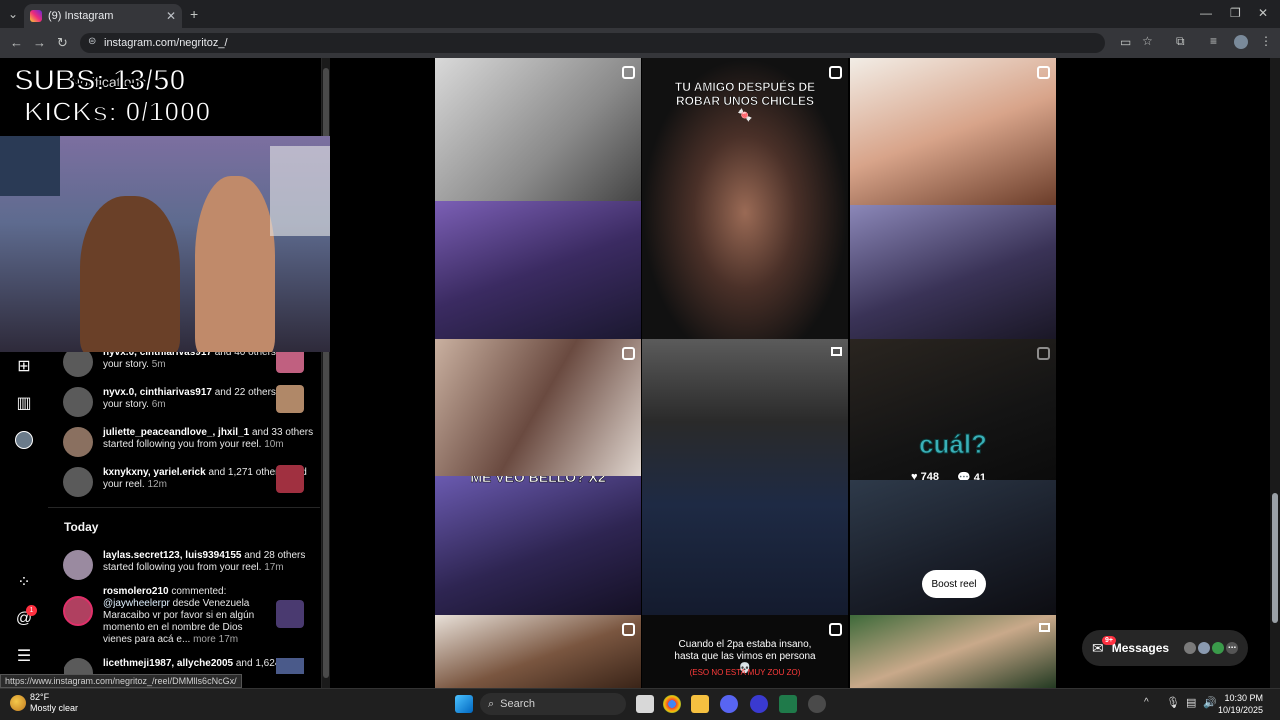 This screenshot has height=720, width=1280. I want to click on forward-icon: →, so click(39, 42).